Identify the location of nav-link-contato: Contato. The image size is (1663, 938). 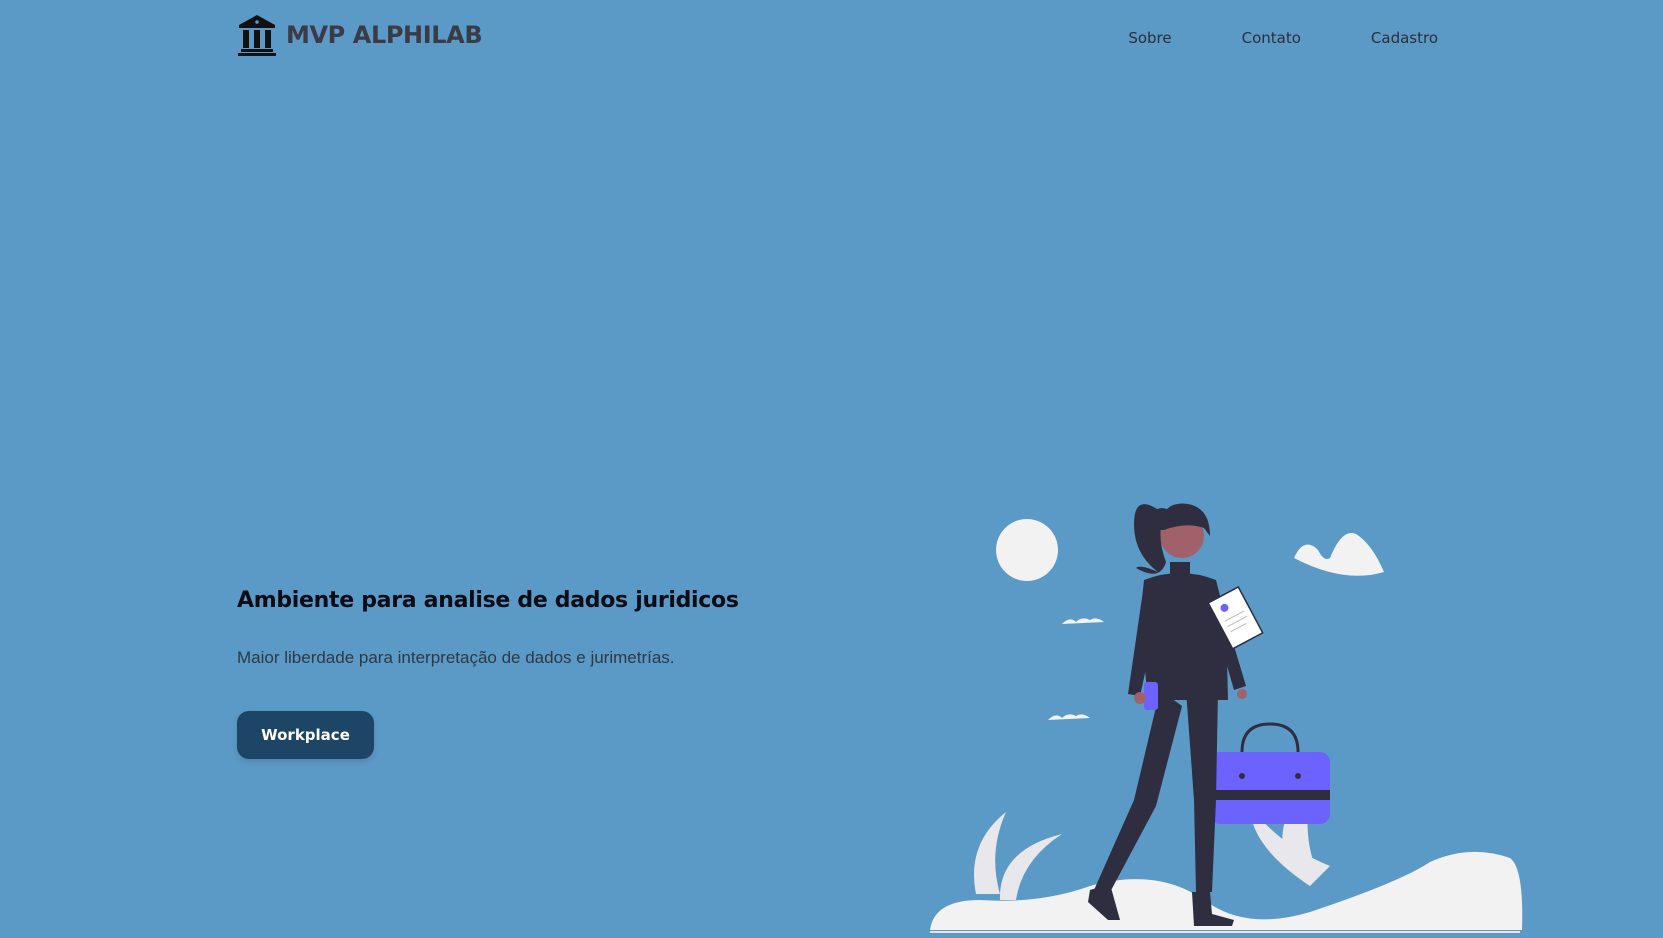
(1271, 38).